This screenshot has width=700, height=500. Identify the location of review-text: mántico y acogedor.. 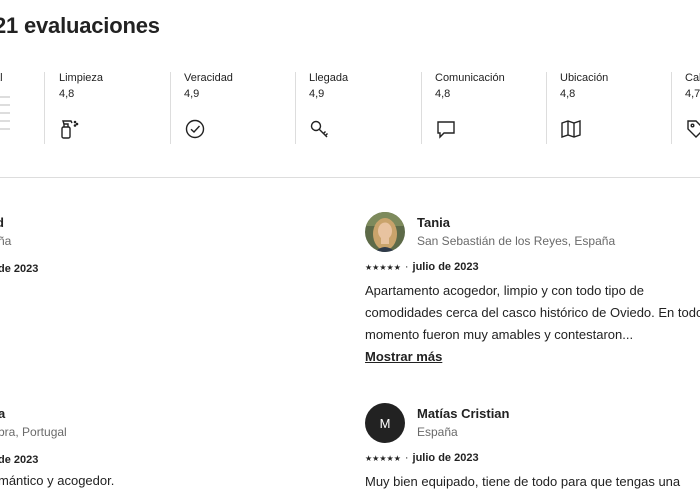
(57, 480).